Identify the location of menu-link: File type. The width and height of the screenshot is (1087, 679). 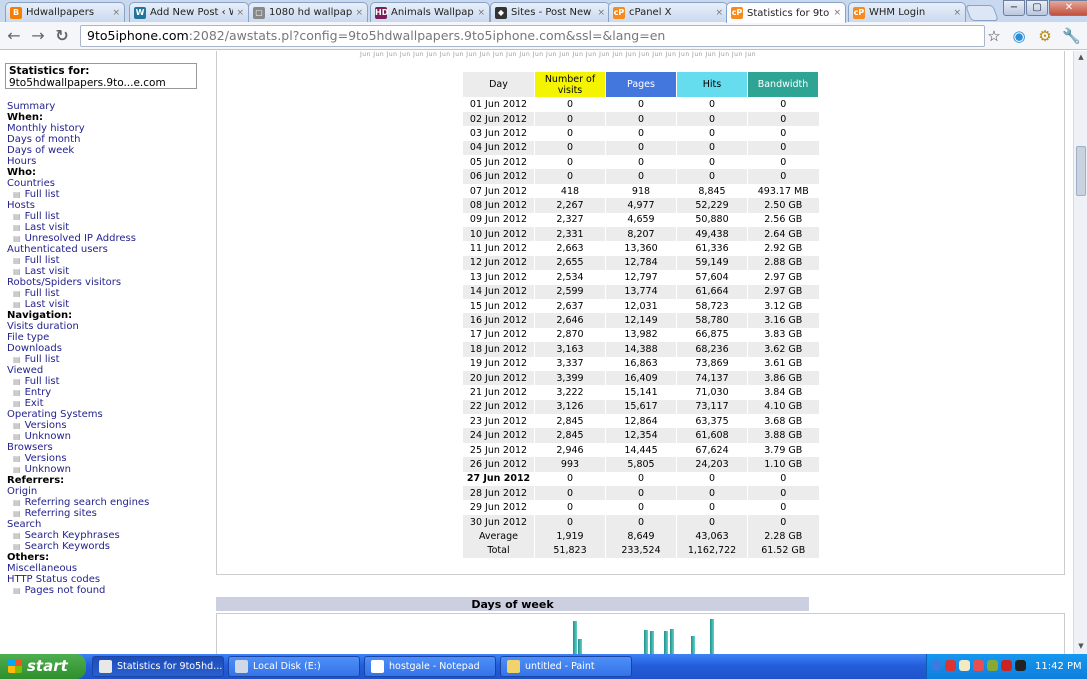
(78, 337).